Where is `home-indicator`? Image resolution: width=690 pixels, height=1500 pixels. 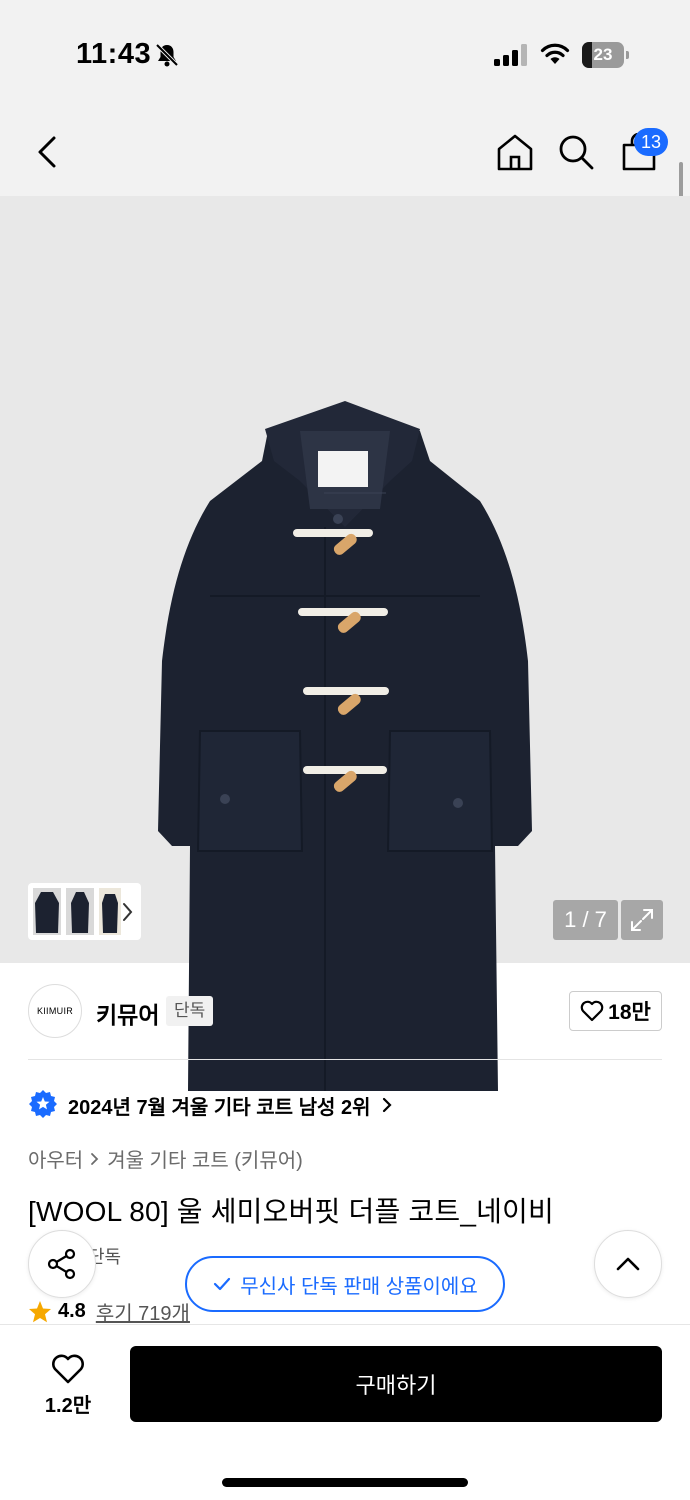
home-indicator is located at coordinates (345, 1482).